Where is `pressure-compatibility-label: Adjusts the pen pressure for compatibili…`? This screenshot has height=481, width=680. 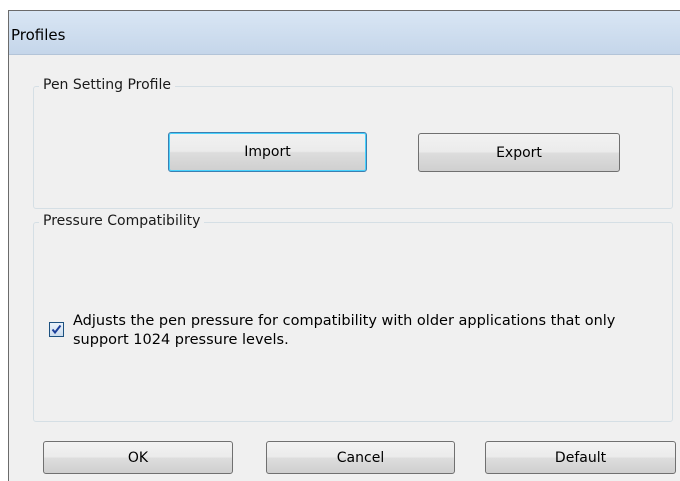
pressure-compatibility-label: Adjusts the pen pressure for compatibili… is located at coordinates (373, 331).